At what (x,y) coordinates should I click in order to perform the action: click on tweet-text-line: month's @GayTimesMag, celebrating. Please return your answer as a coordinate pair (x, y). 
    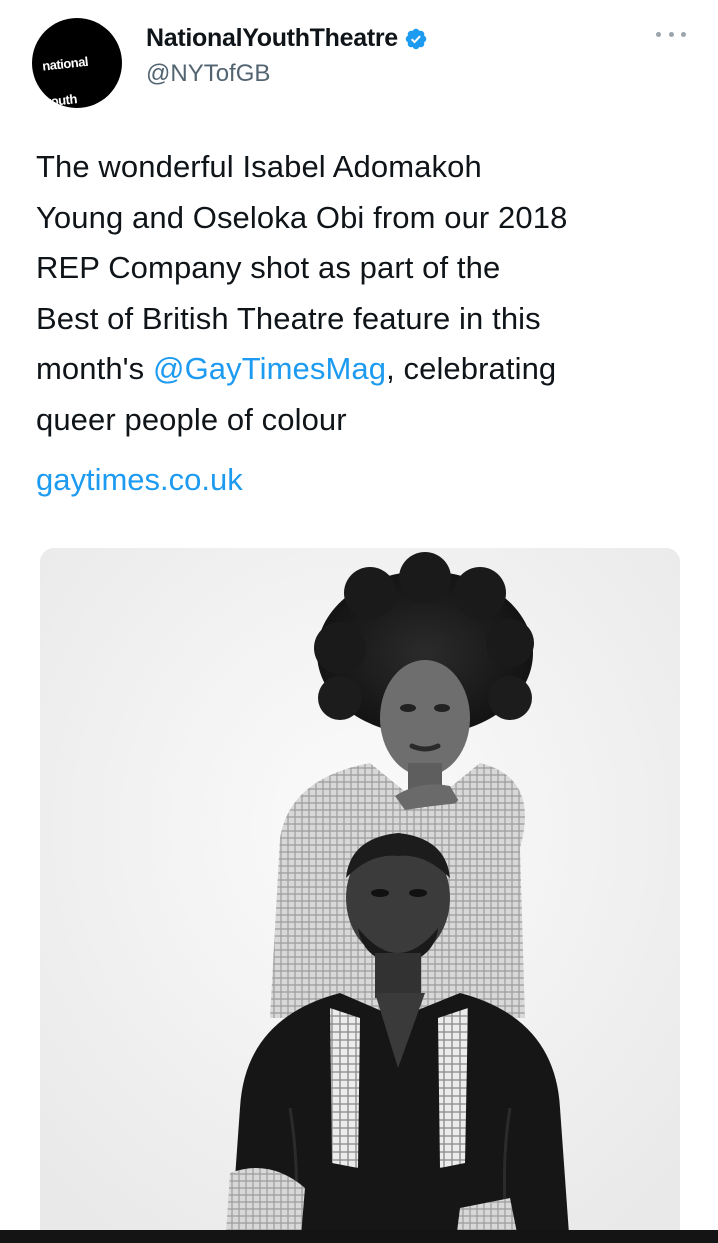
    Looking at the image, I should click on (366, 369).